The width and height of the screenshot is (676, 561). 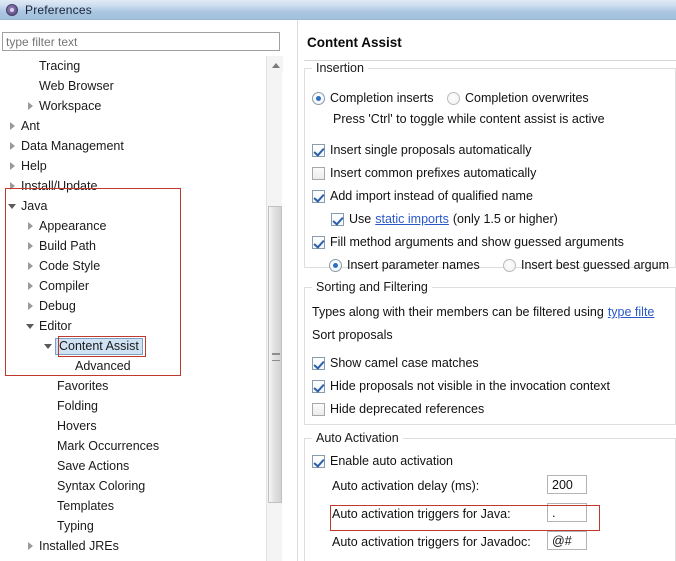 I want to click on tree-item-typing: Typing, so click(x=133, y=526).